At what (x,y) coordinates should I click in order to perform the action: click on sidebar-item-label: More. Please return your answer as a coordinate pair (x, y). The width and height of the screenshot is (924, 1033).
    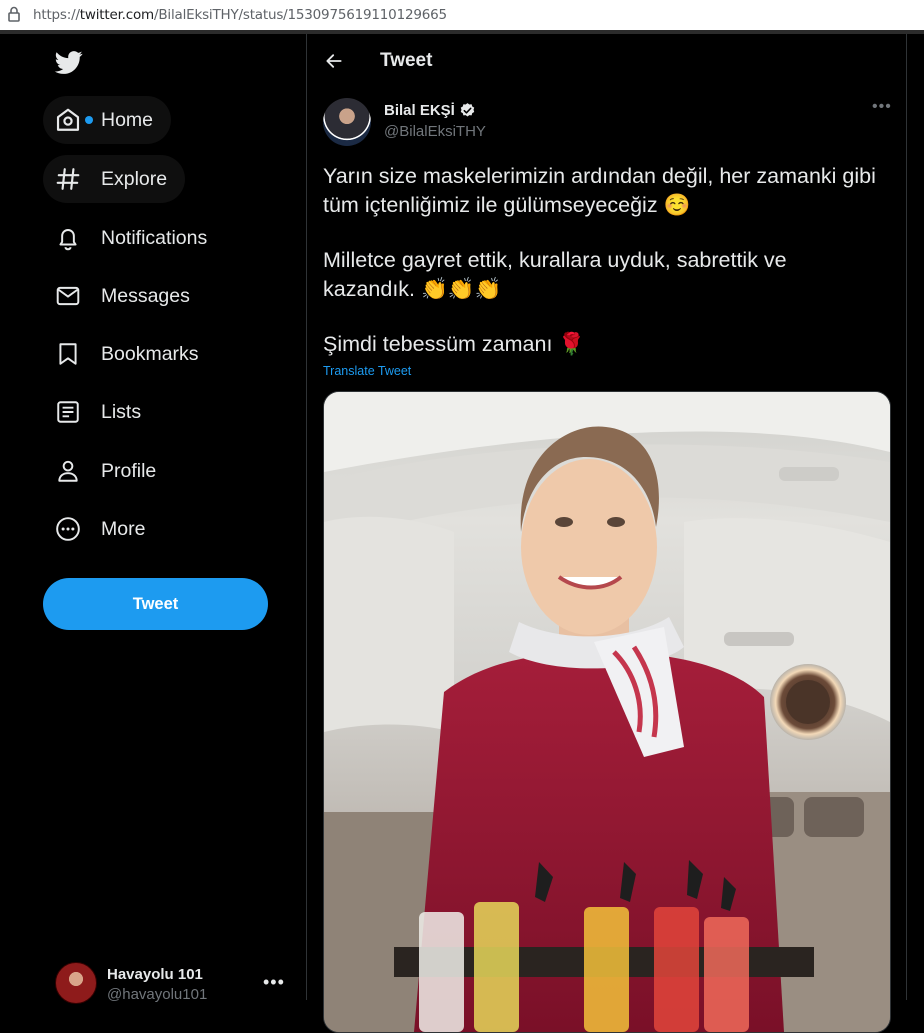
    Looking at the image, I should click on (123, 528).